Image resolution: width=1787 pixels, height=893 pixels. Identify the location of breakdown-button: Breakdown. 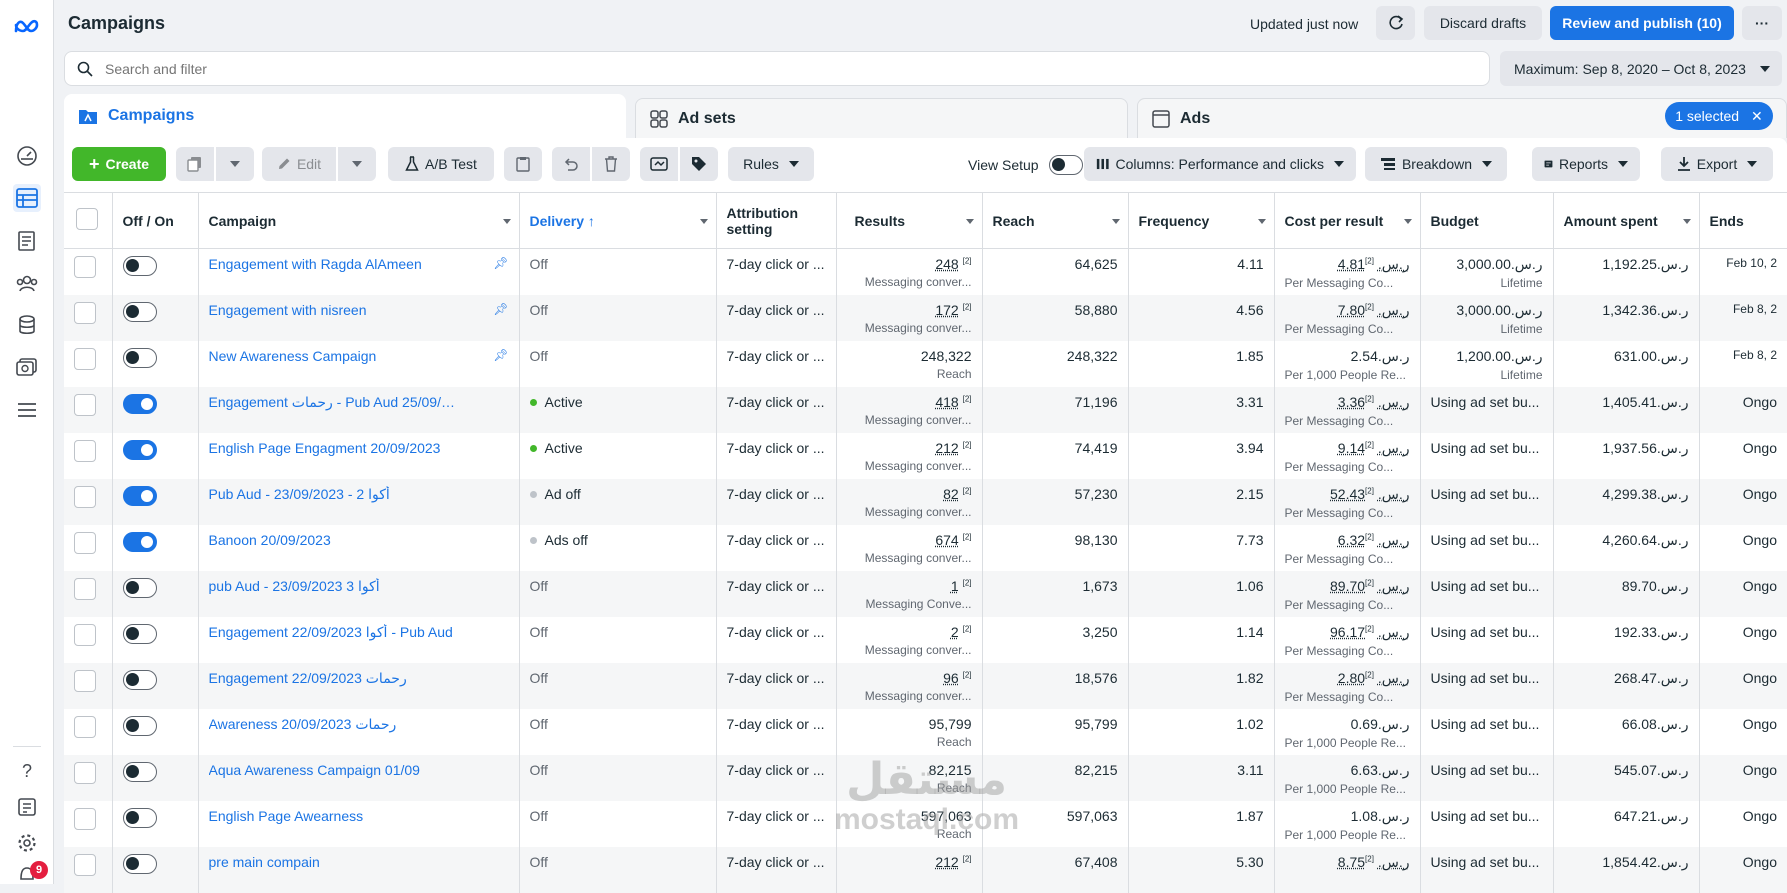
(1436, 164).